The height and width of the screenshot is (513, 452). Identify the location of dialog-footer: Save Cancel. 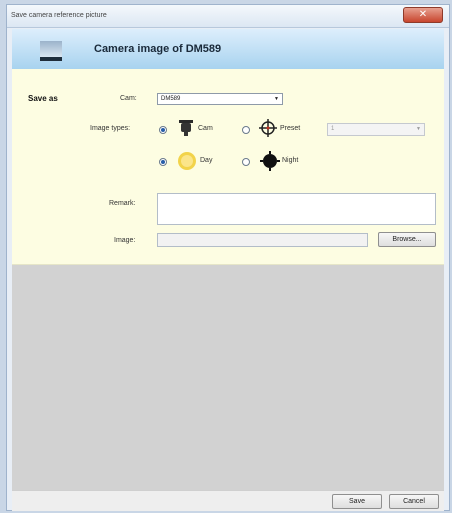
(228, 500).